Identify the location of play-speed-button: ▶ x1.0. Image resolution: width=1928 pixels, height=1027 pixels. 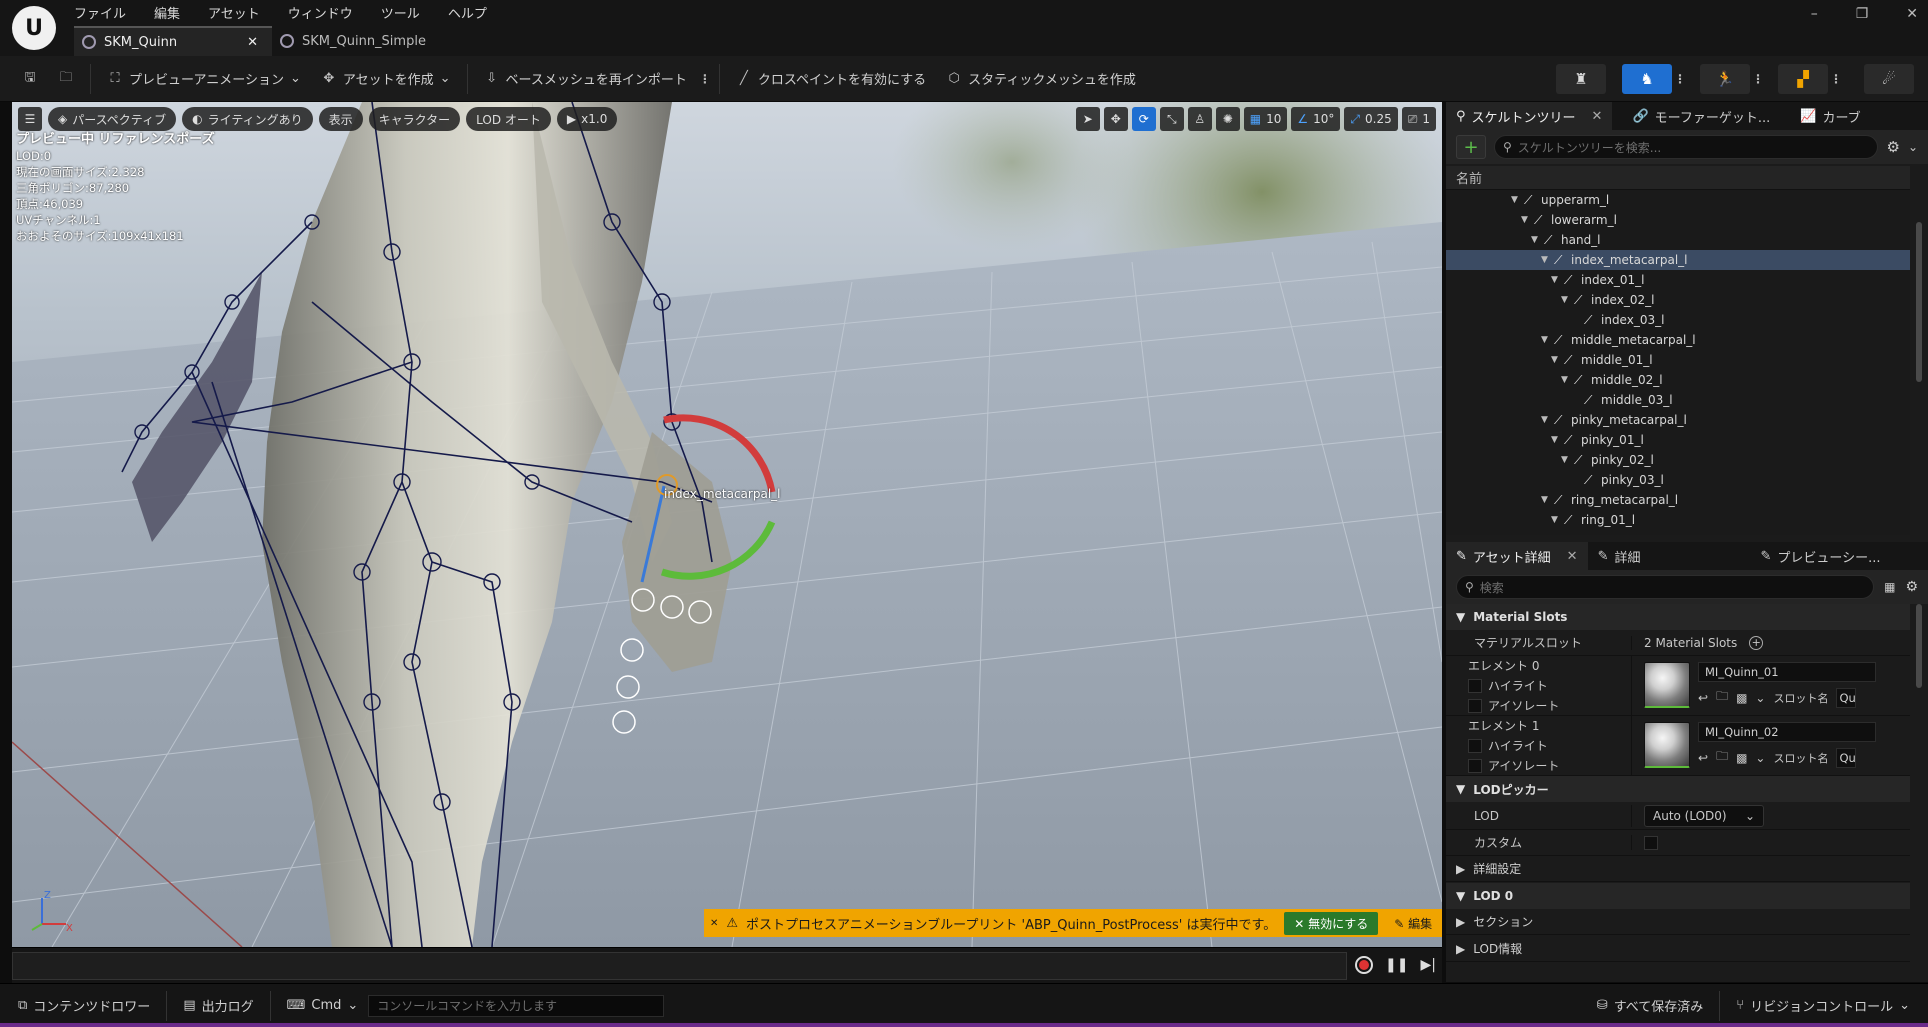
(587, 119).